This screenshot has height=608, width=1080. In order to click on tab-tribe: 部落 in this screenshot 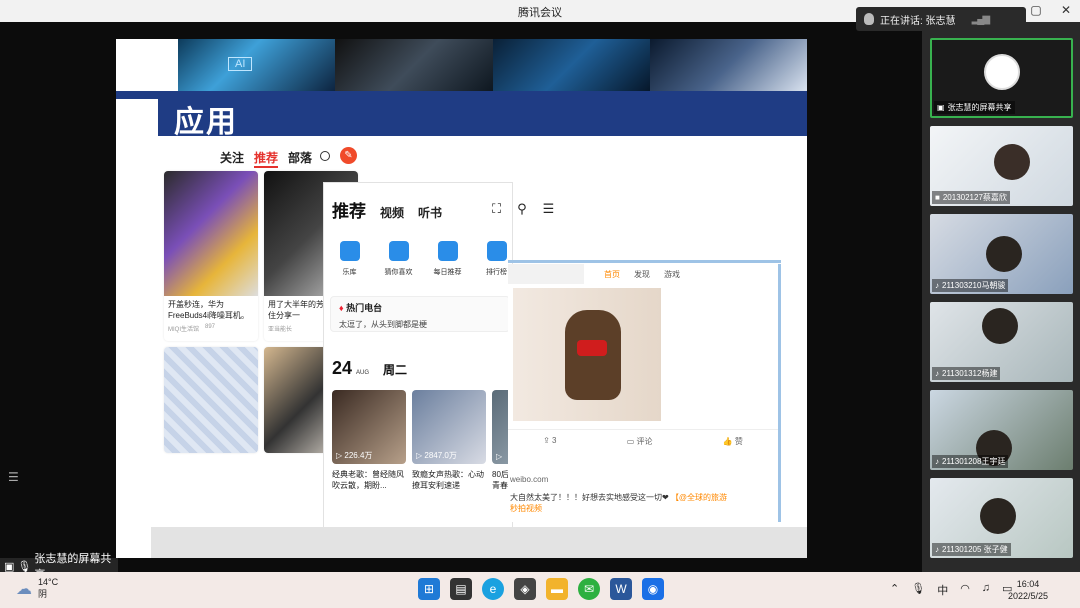, I will do `click(300, 158)`.